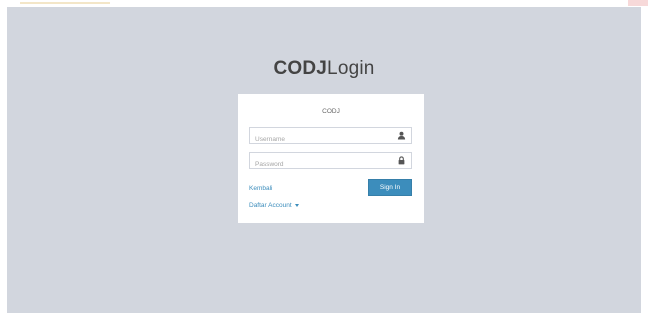  What do you see at coordinates (300, 68) in the screenshot?
I see `logo-bold-text: CODJ` at bounding box center [300, 68].